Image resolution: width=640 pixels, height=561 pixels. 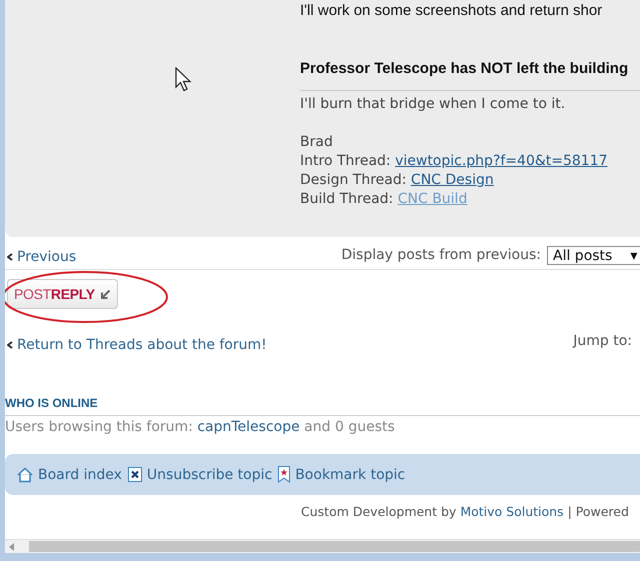 What do you see at coordinates (80, 474) in the screenshot?
I see `nav-link: Board index` at bounding box center [80, 474].